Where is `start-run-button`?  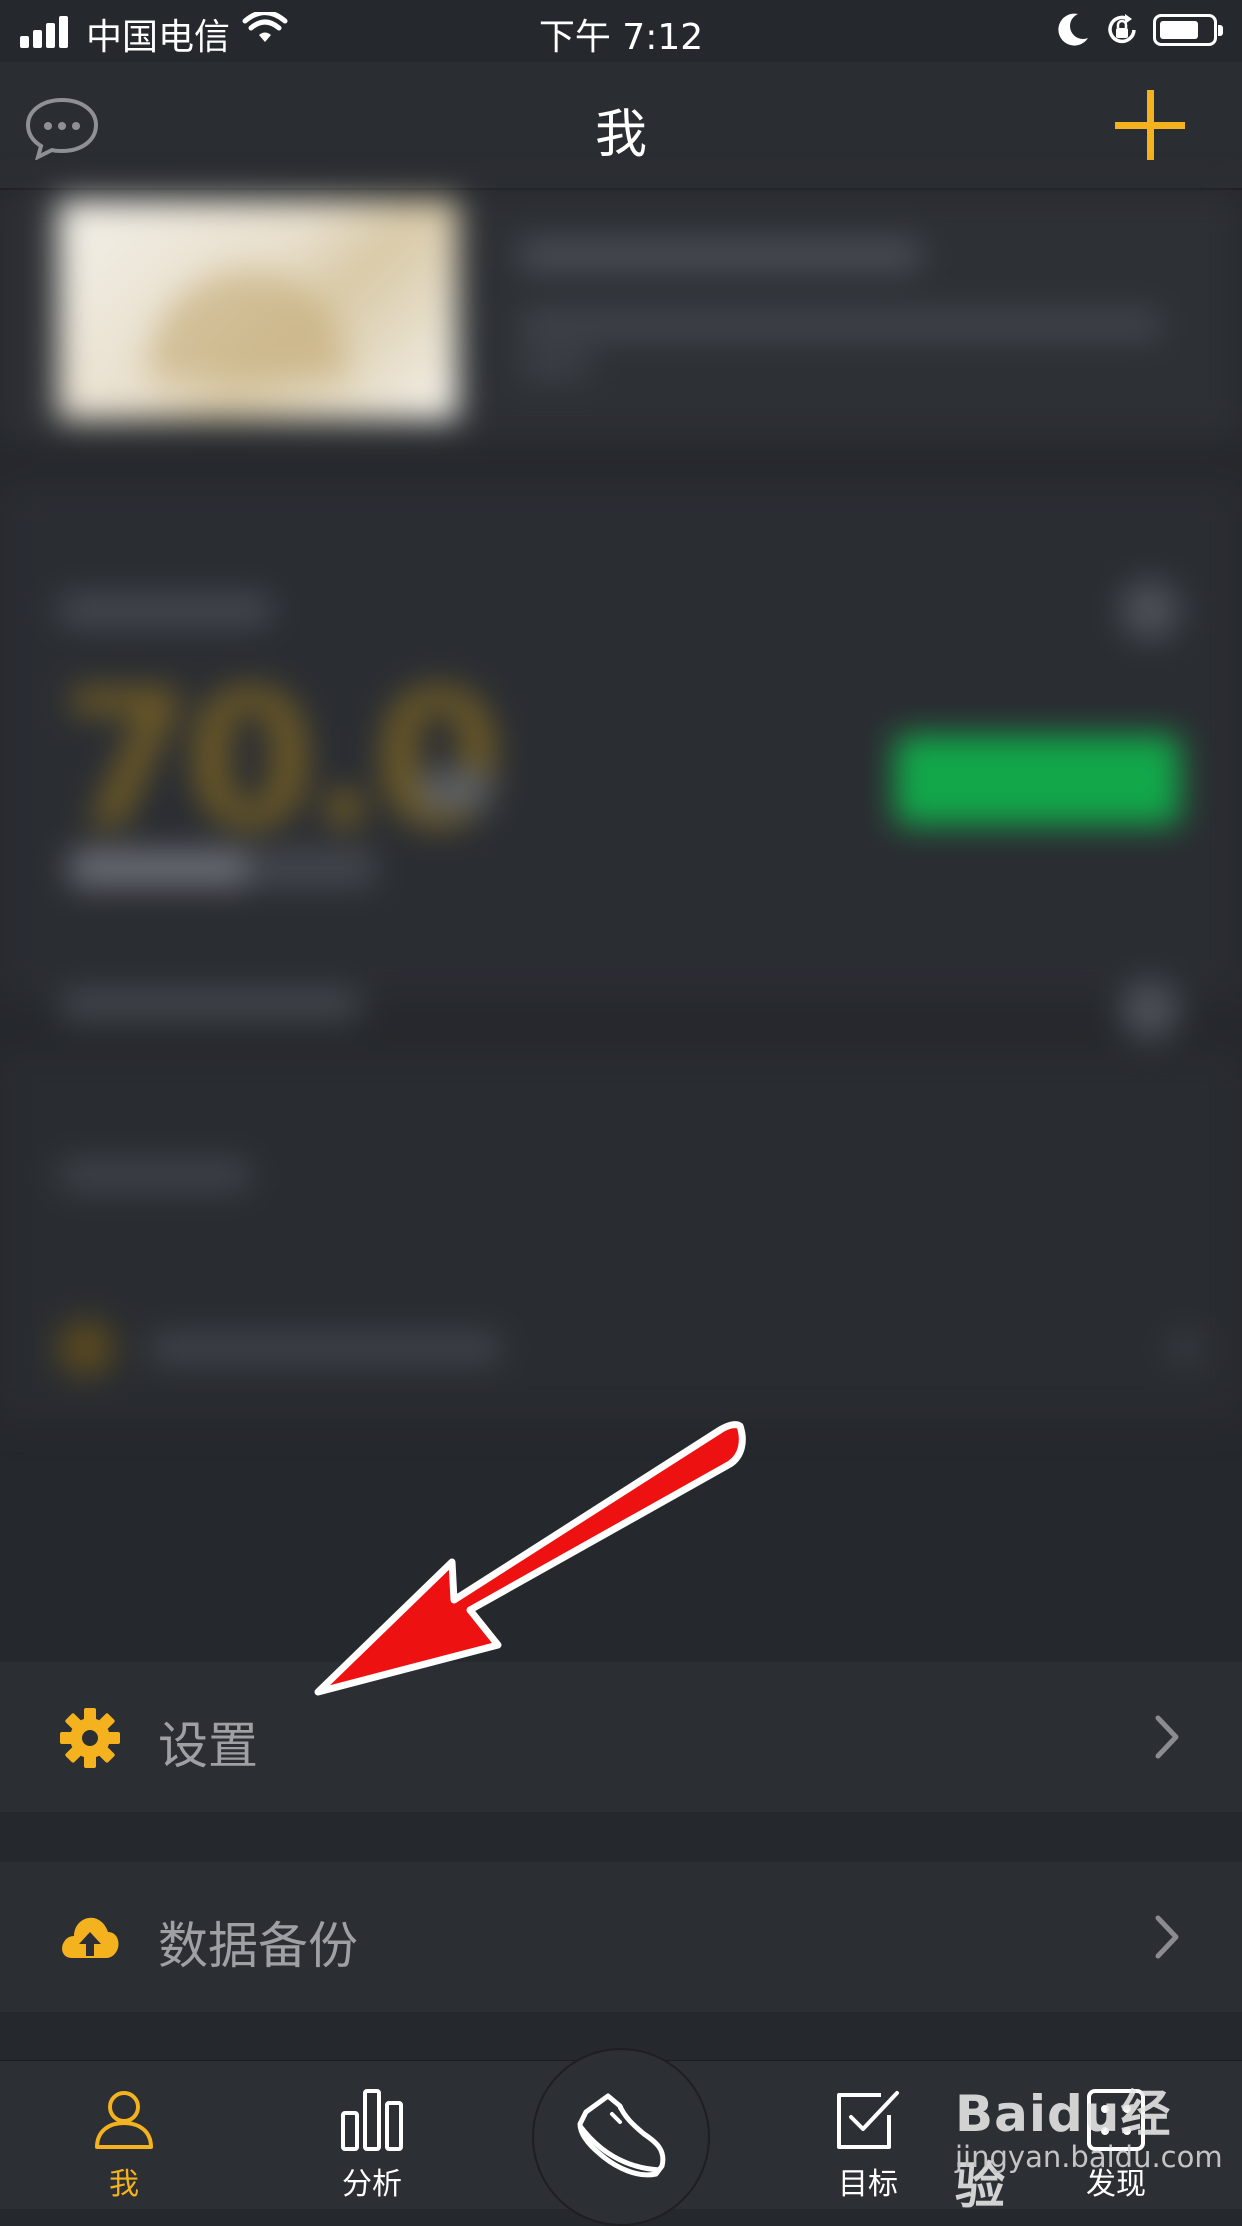
start-run-button is located at coordinates (621, 2137).